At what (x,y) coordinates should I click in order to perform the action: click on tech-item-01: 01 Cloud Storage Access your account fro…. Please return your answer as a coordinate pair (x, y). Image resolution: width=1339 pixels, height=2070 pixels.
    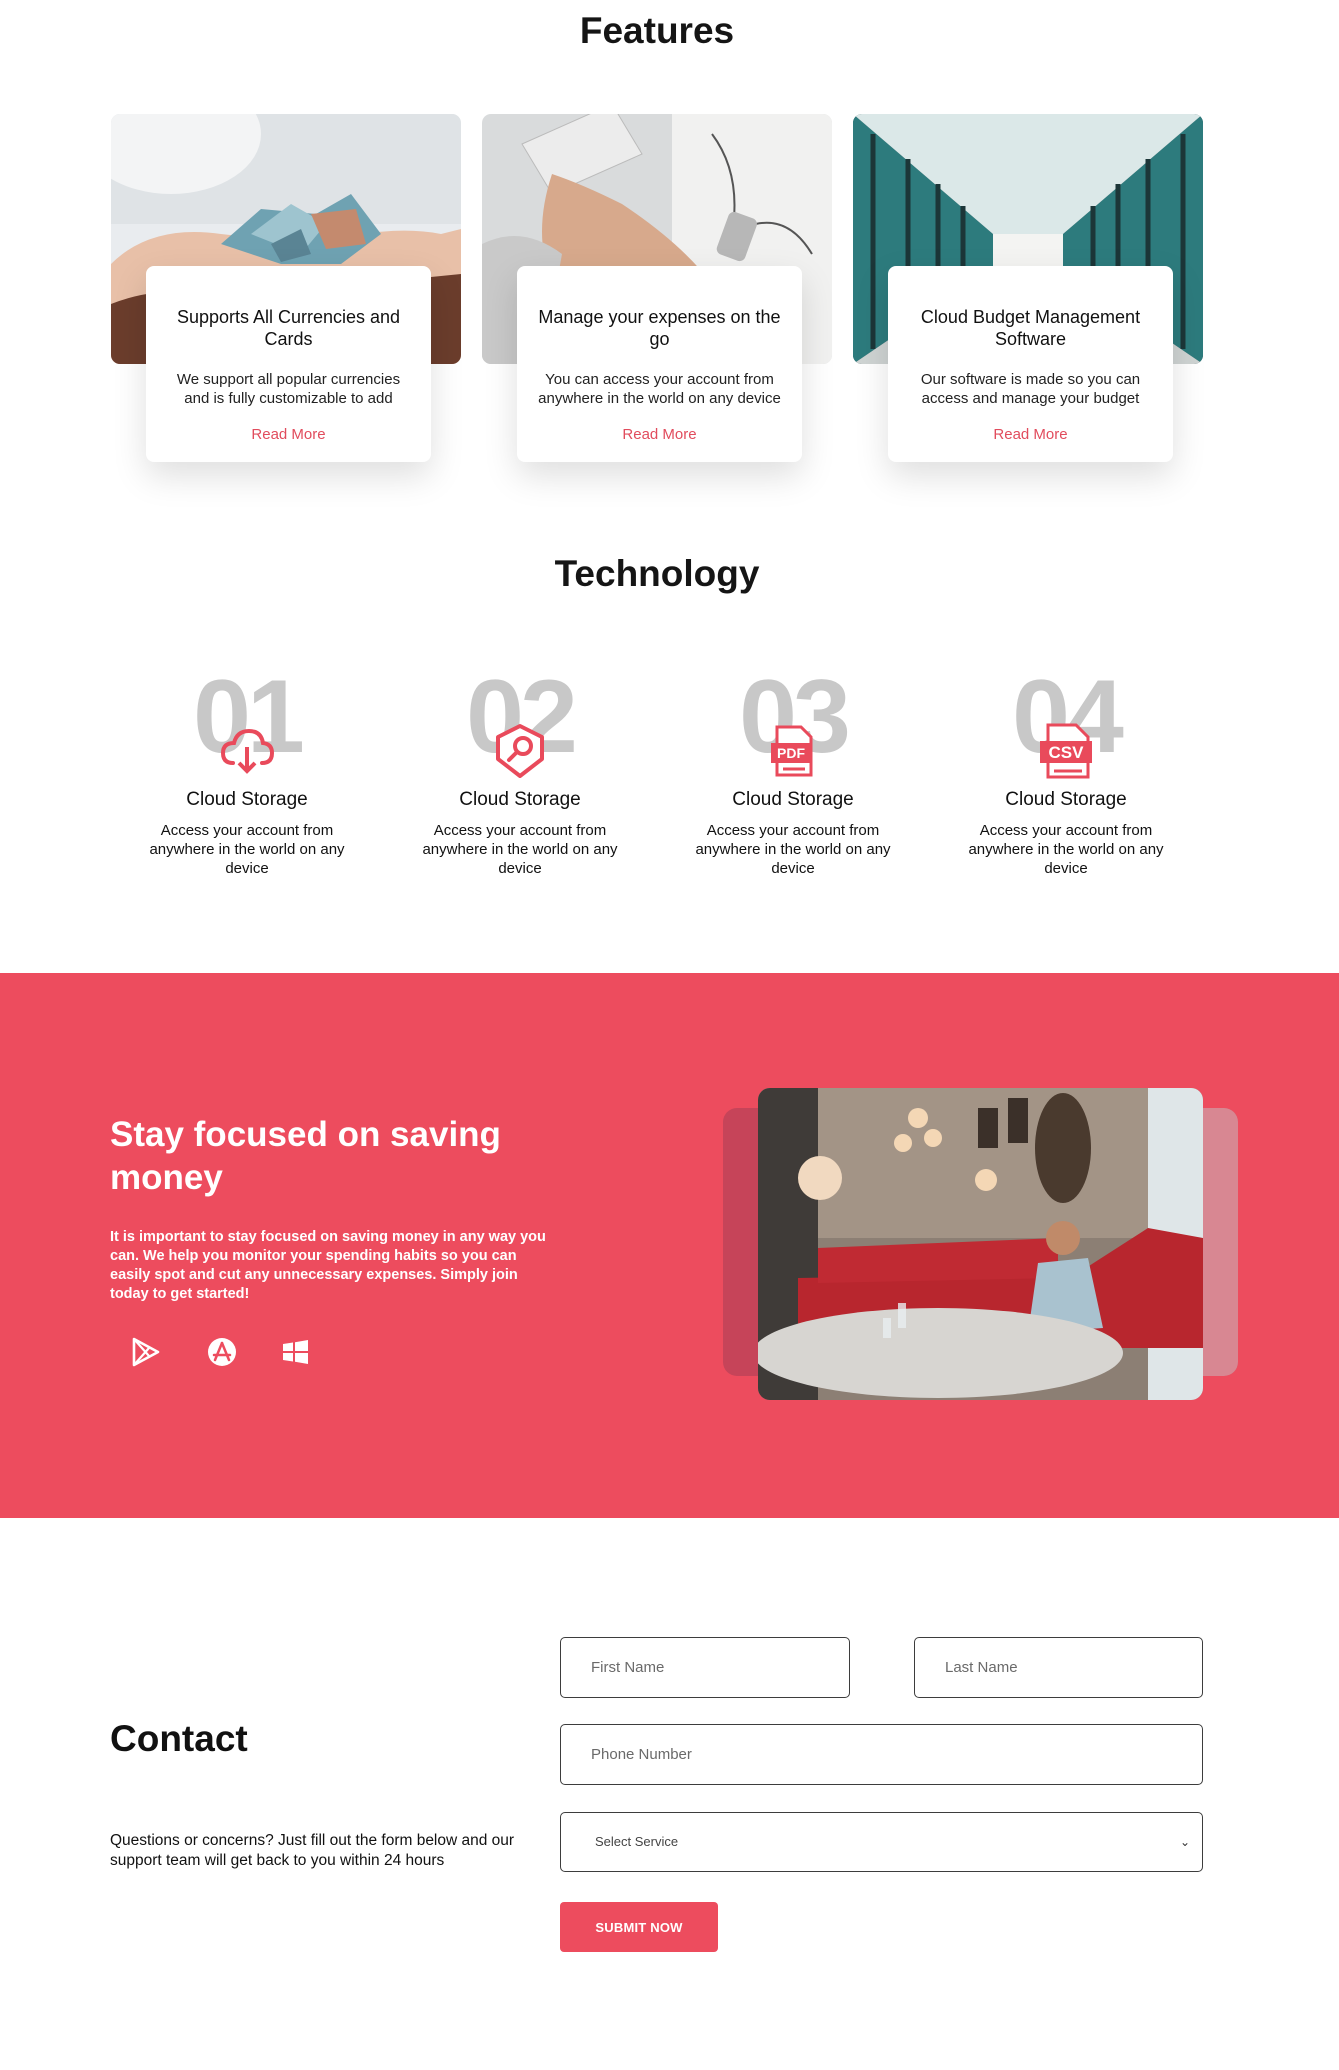
    Looking at the image, I should click on (247, 771).